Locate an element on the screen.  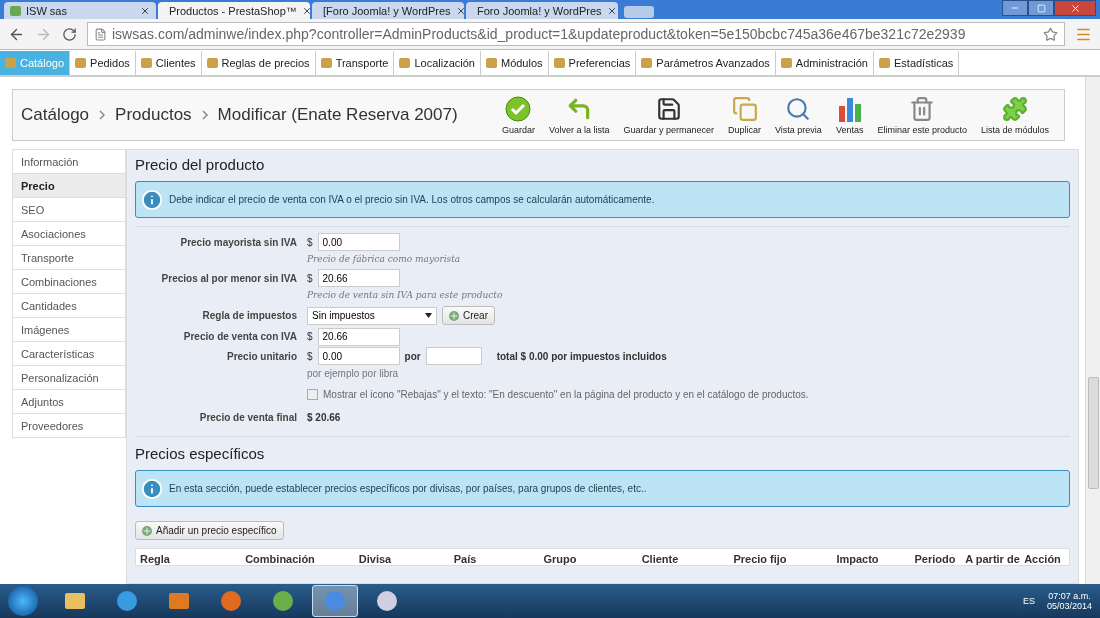
sidebar-item: Combinaciones is located at coordinates (69, 282).